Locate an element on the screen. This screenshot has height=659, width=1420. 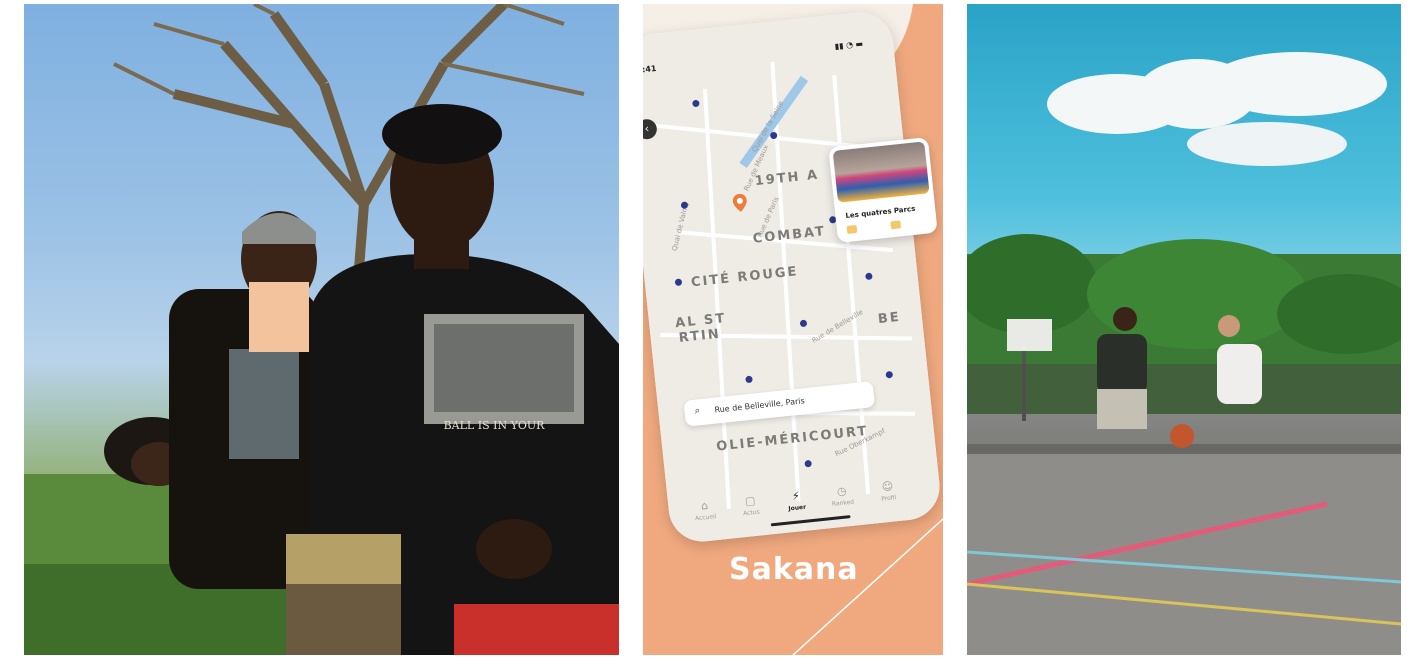
tab-actus: ▢ Actus is located at coordinates (751, 505).